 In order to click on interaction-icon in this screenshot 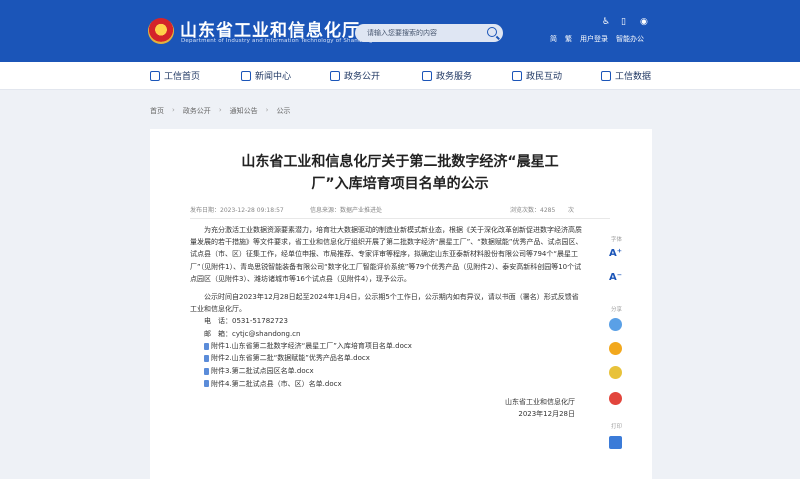, I will do `click(517, 75)`.